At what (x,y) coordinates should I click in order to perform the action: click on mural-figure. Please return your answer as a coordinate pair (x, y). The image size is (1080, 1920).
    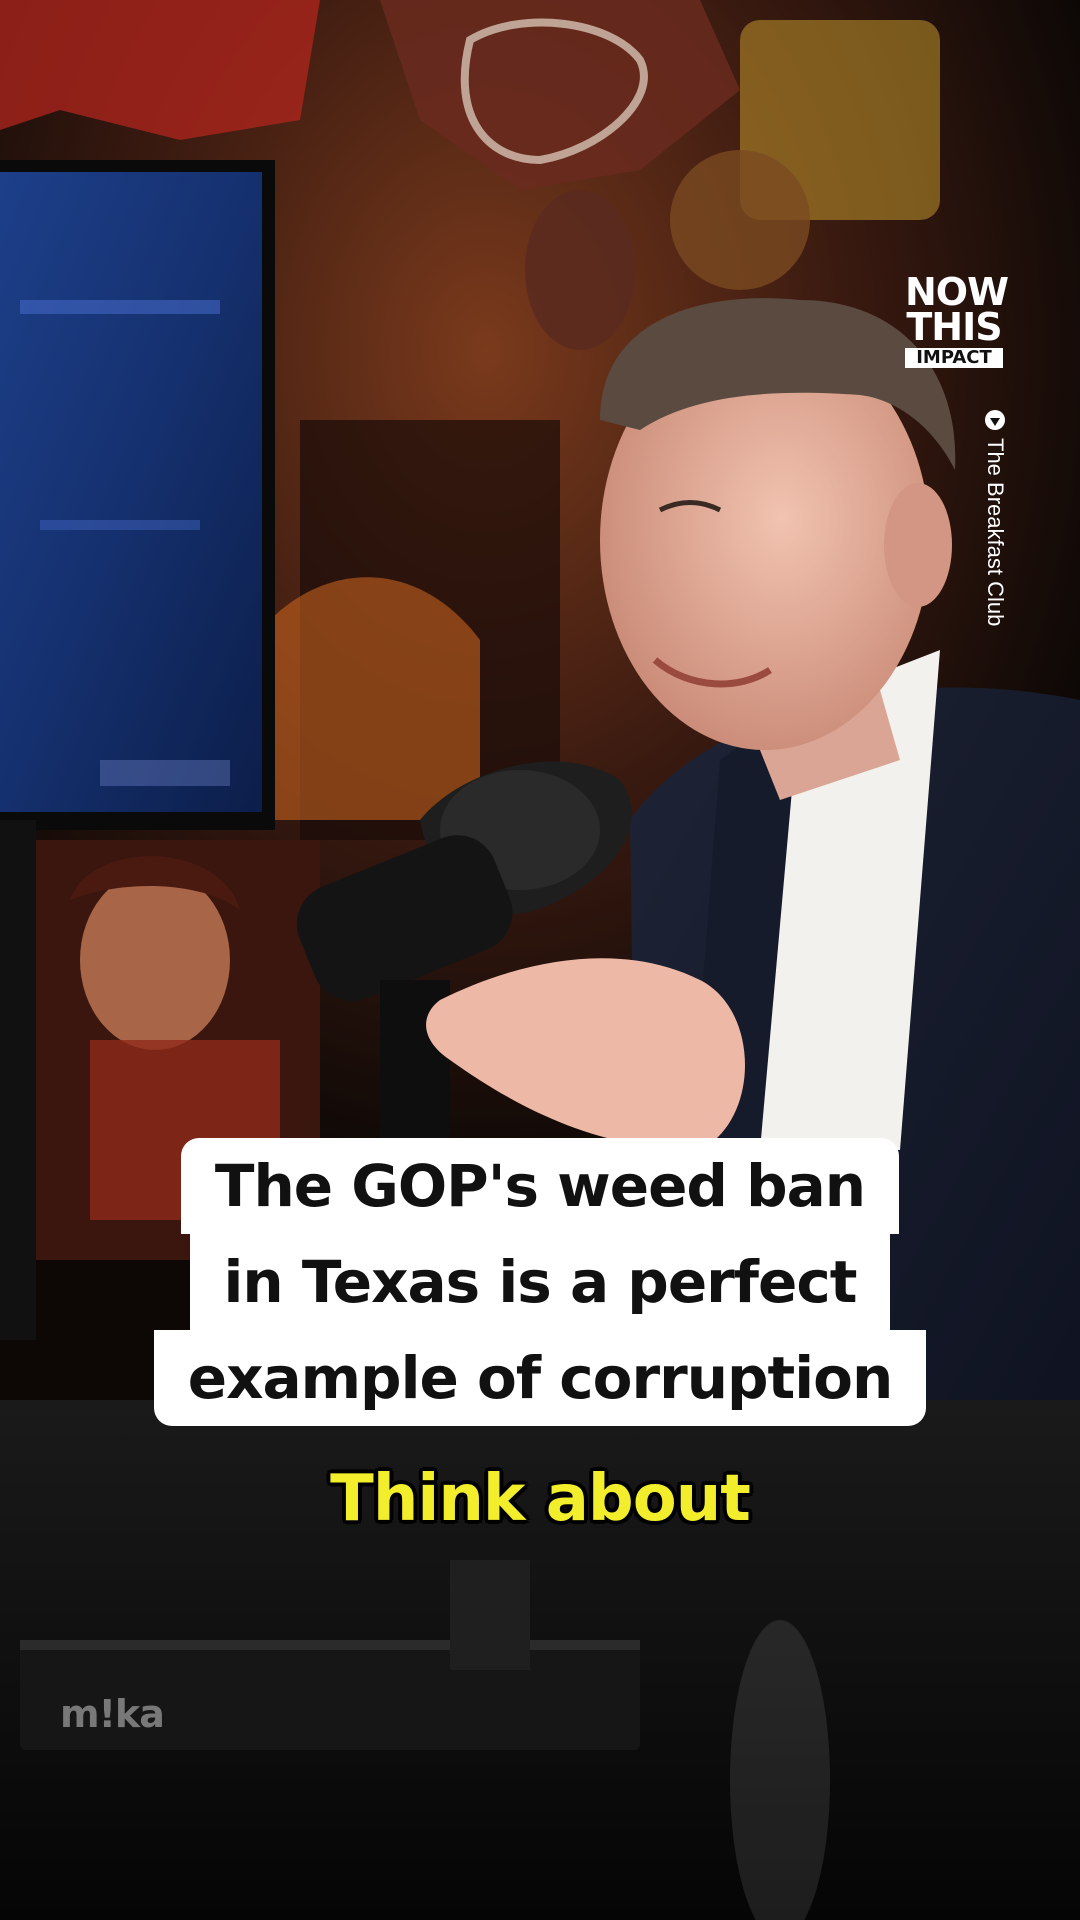
    Looking at the image, I should click on (580, 270).